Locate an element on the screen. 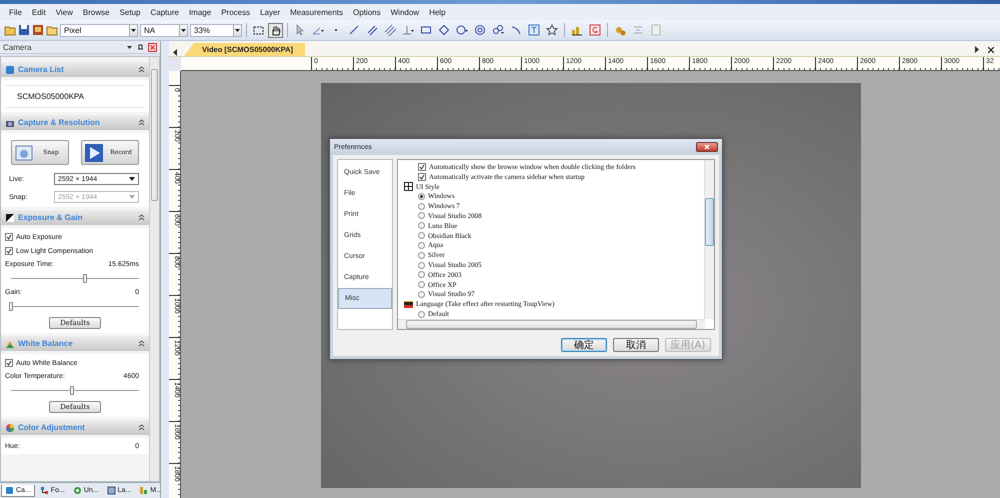 Image resolution: width=1000 pixels, height=498 pixels. menu-item: Setup is located at coordinates (130, 12).